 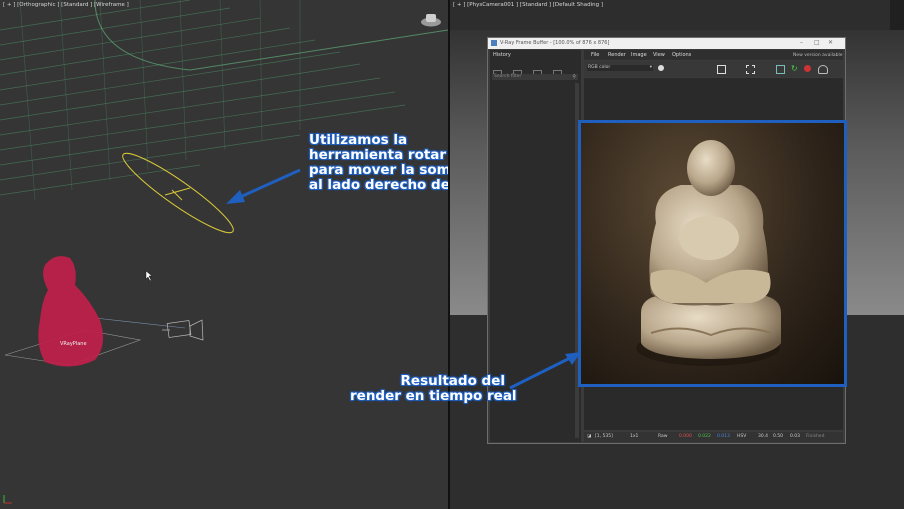 I want to click on render-annotation-line-2: render en tiempo real, so click(x=433, y=396).